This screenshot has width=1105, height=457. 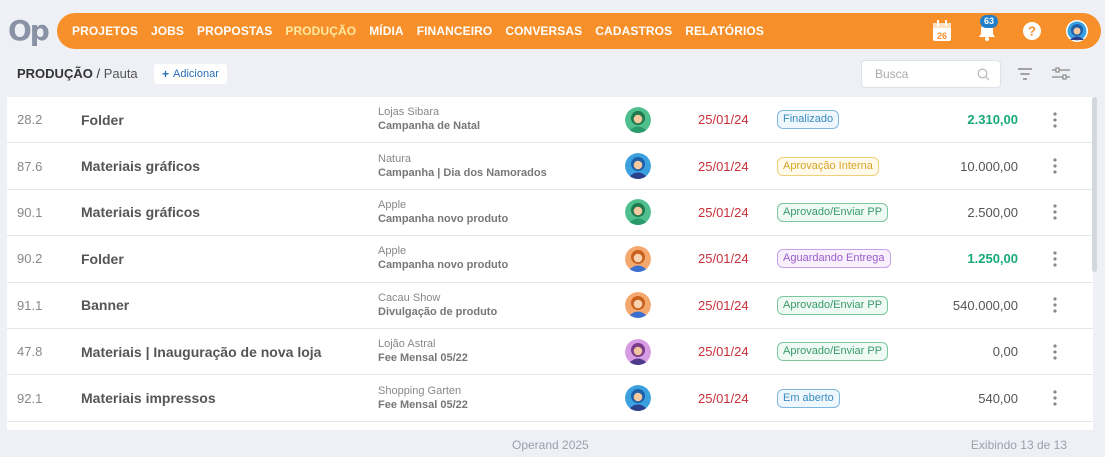 What do you see at coordinates (320, 31) in the screenshot?
I see `nav-item-producao: PRODUÇÃO` at bounding box center [320, 31].